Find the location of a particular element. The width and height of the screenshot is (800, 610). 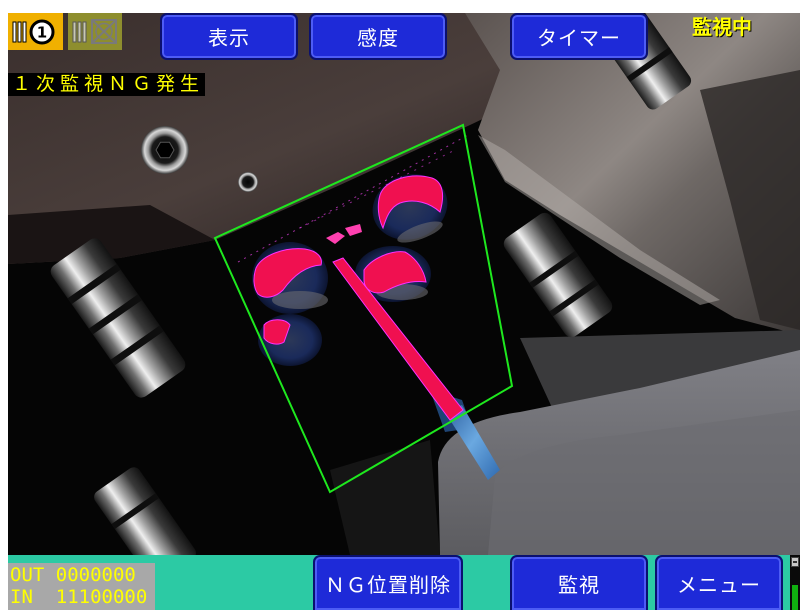

indicator-top is located at coordinates (795, 562).